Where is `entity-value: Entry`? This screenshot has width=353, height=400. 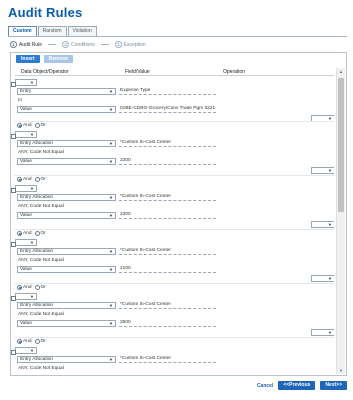 entity-value: Entry is located at coordinates (26, 91).